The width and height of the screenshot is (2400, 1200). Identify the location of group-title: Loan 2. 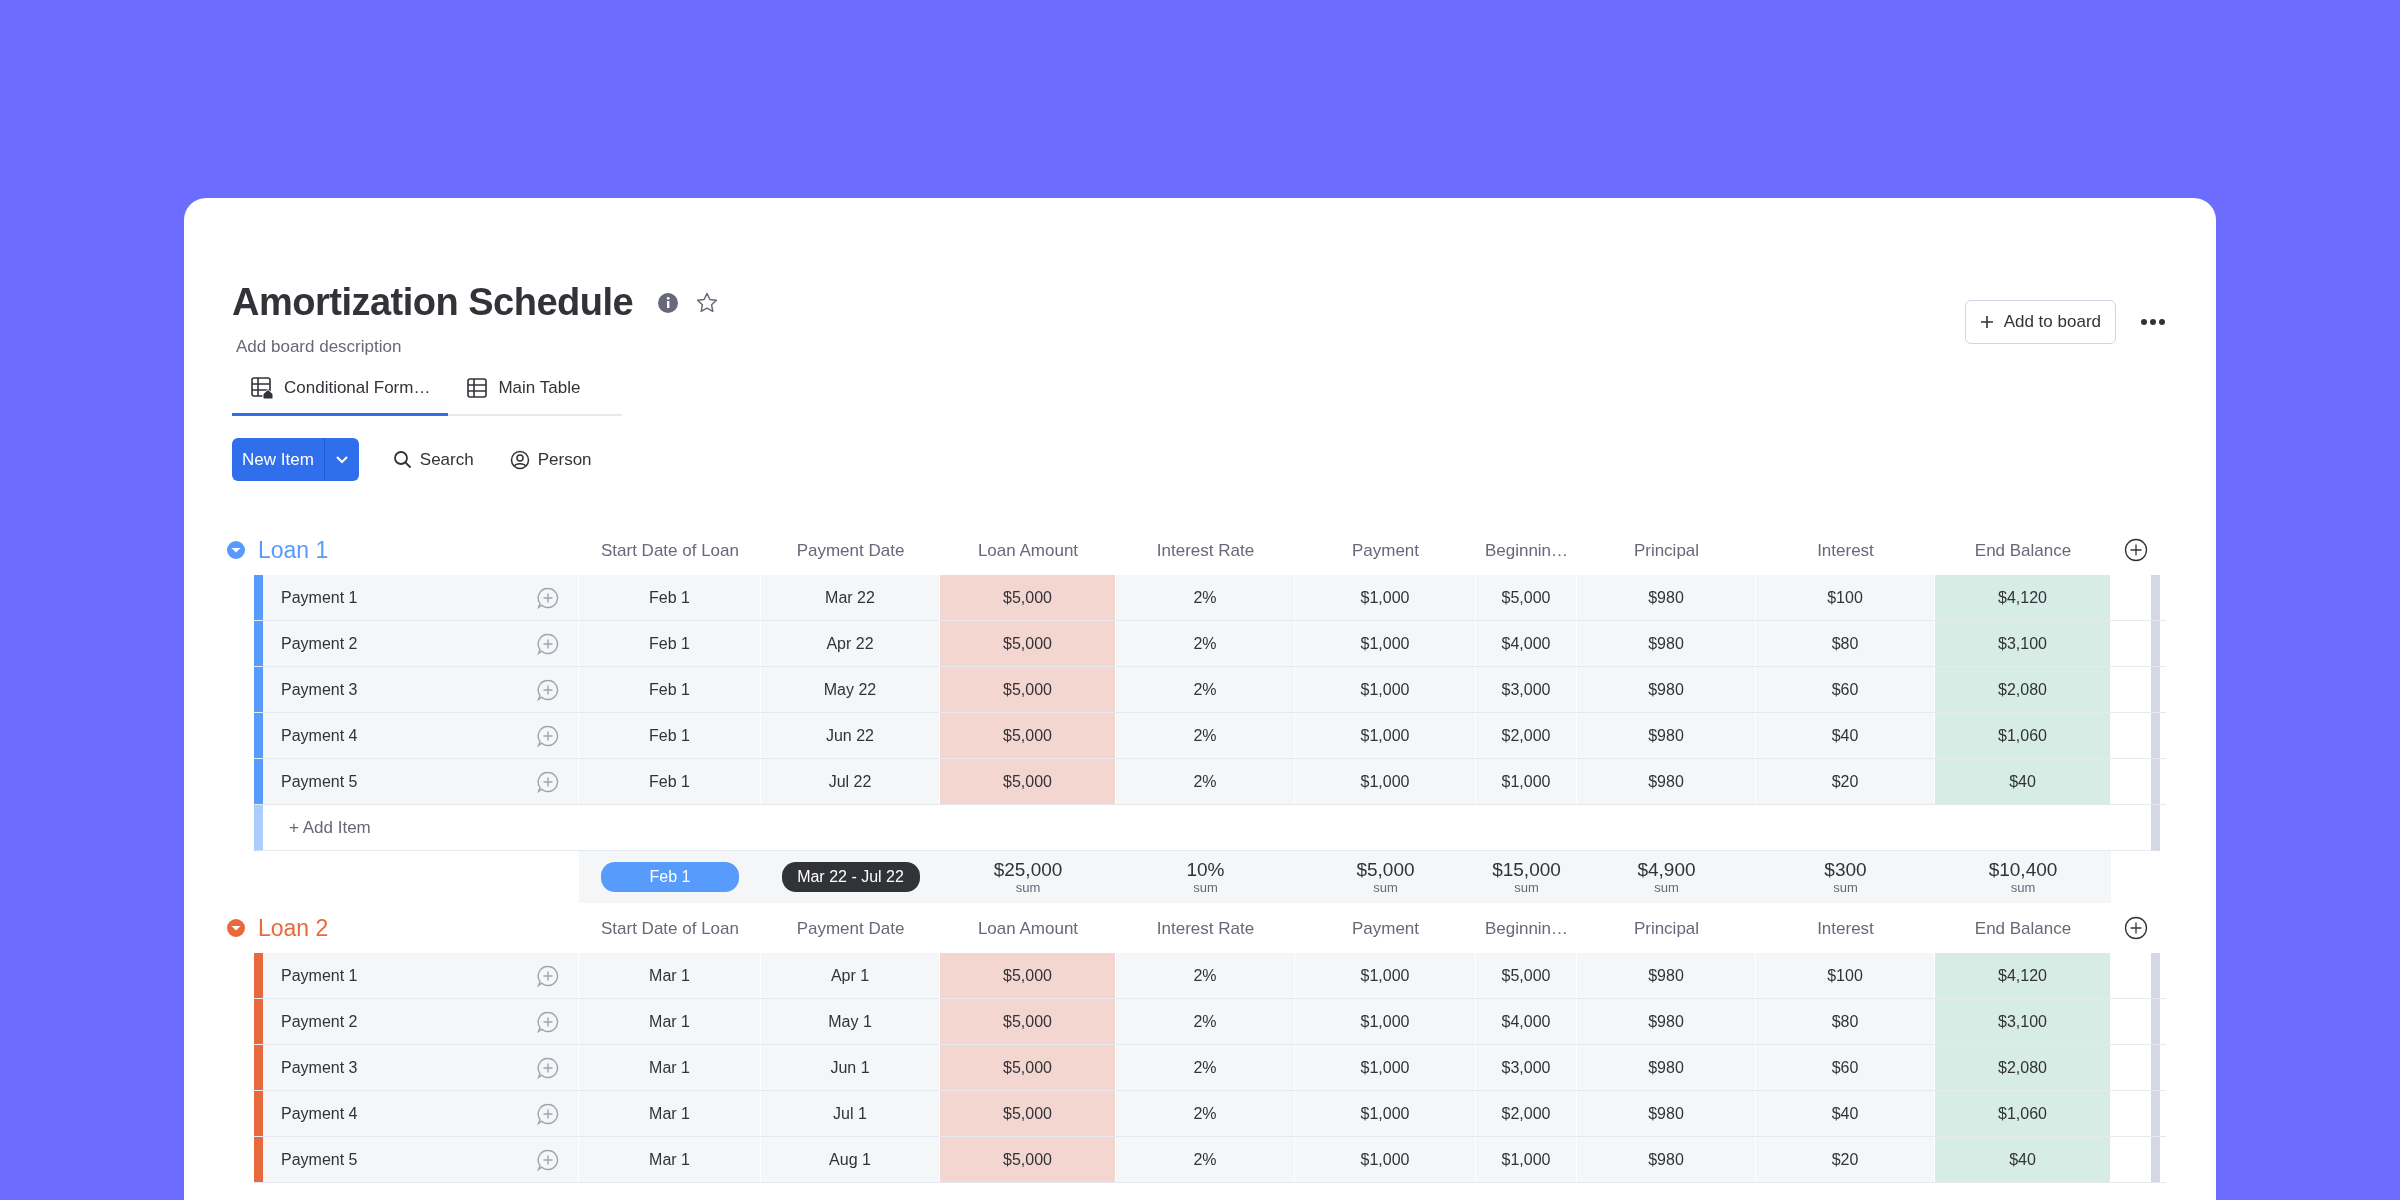
(293, 928).